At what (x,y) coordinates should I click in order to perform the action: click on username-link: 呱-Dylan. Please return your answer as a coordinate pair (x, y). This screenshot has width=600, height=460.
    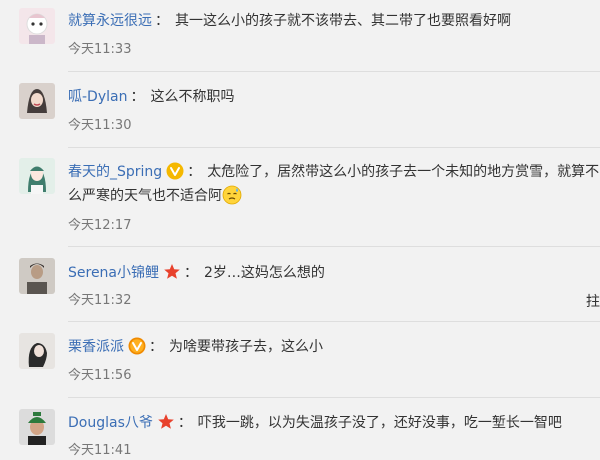
    Looking at the image, I should click on (97, 97).